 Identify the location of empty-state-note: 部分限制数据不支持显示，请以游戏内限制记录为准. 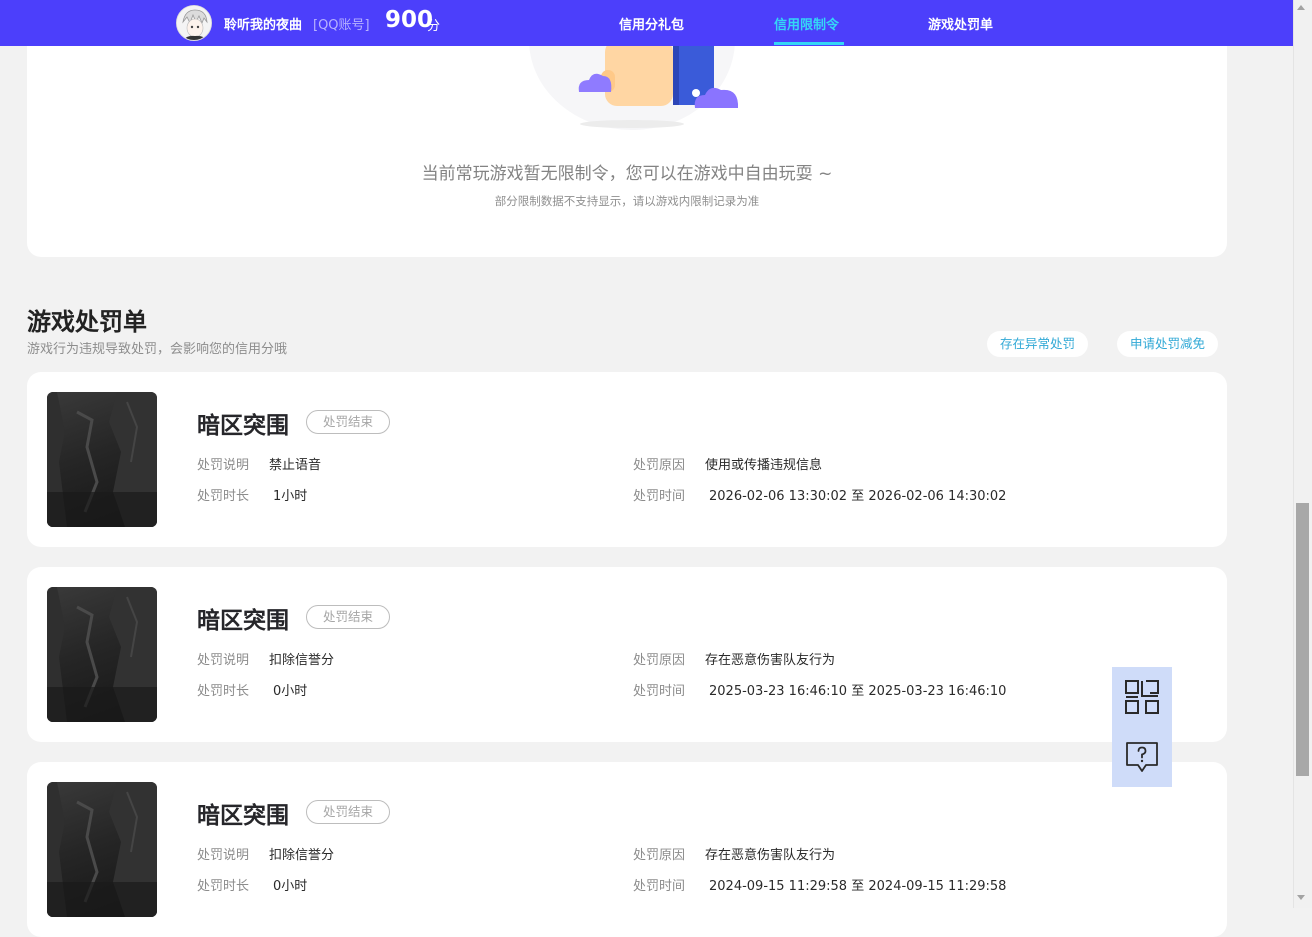
(627, 201).